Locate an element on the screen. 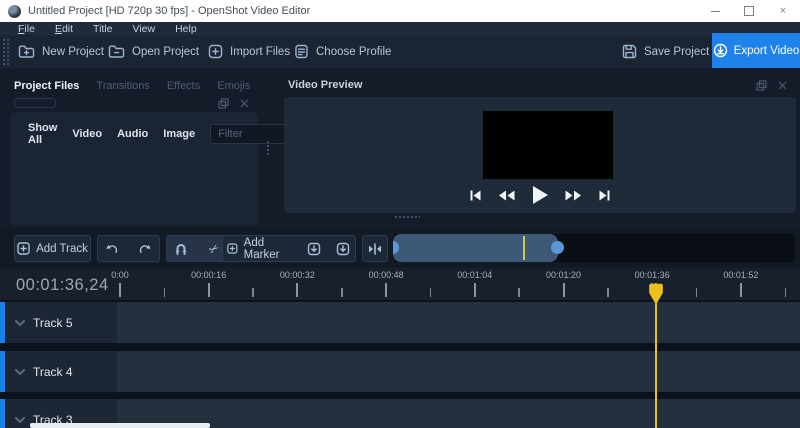 The height and width of the screenshot is (428, 800). add-track-button: Add Track is located at coordinates (52, 248).